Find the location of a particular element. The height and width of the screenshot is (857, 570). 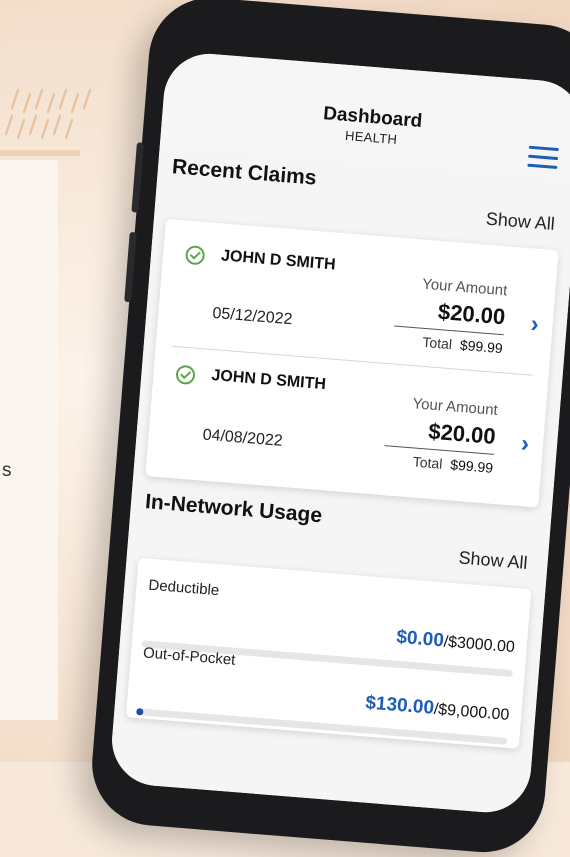

usage-limit: /$3000.00 is located at coordinates (479, 645).